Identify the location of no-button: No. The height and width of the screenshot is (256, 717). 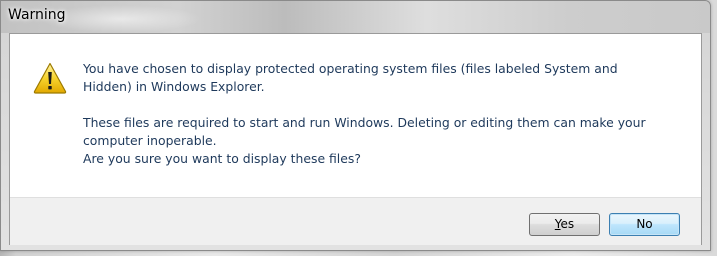
(644, 224).